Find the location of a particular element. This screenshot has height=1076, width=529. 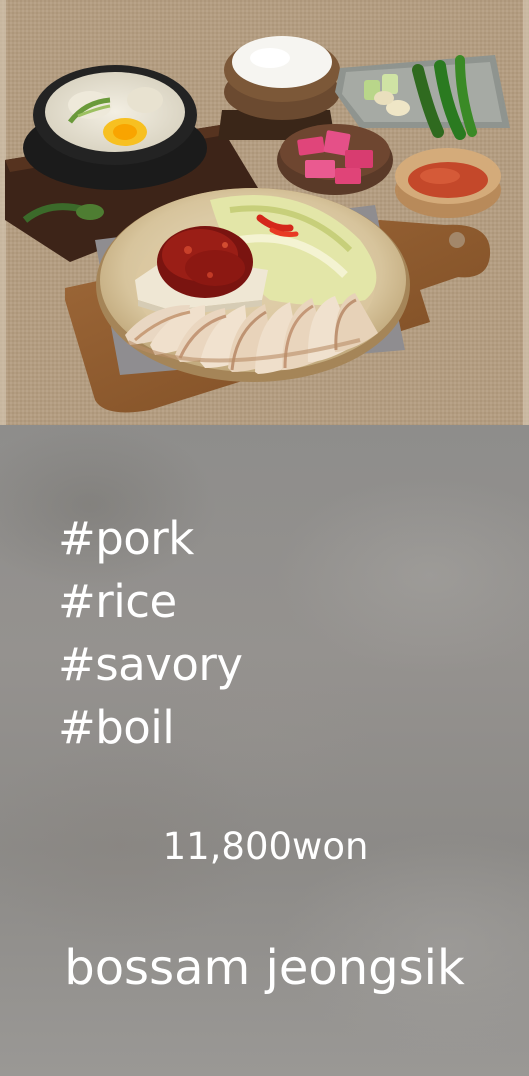

price-label: 11,800won is located at coordinates (265, 846).